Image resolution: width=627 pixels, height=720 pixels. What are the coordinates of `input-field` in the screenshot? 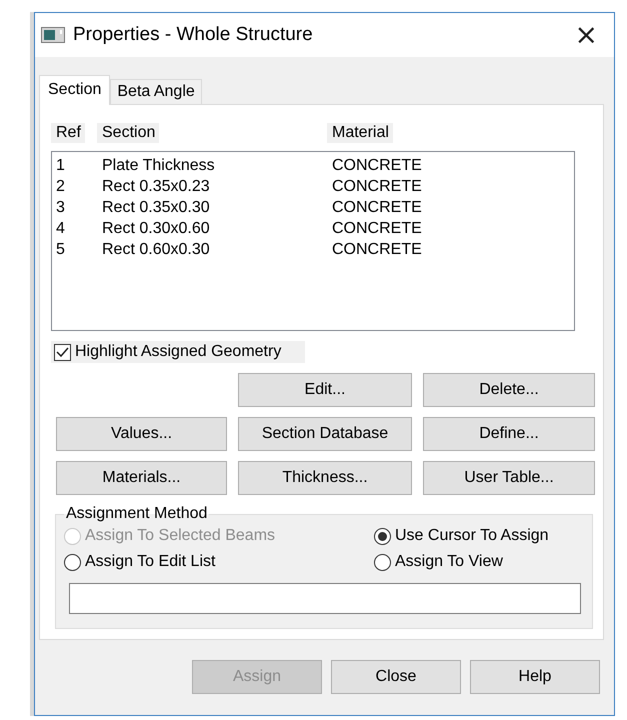 It's located at (325, 598).